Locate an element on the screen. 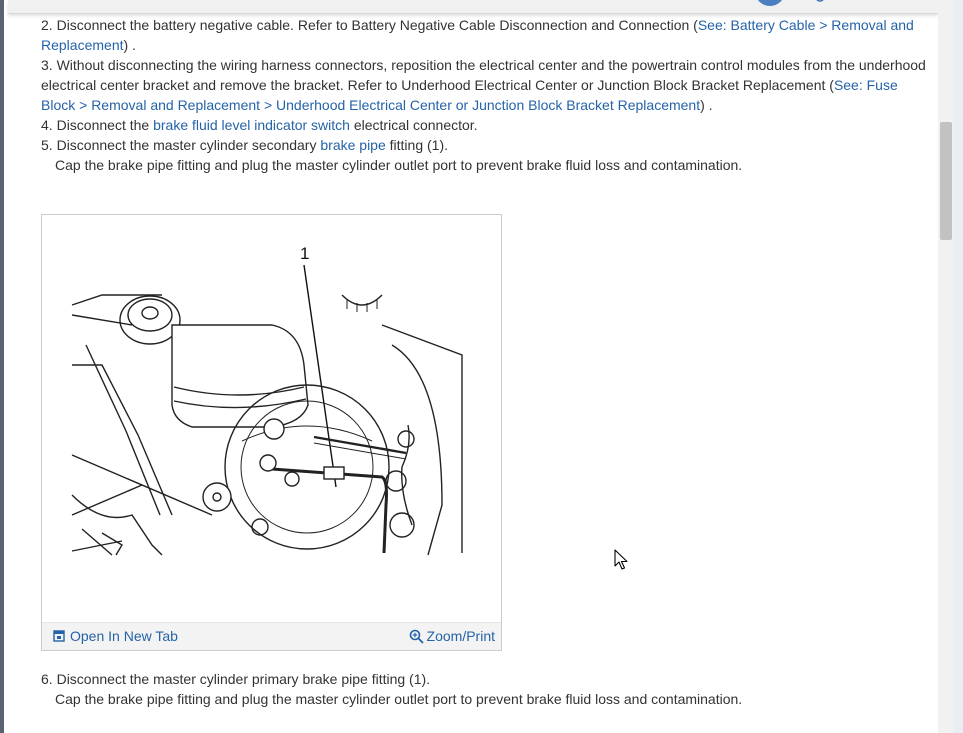 The width and height of the screenshot is (963, 733). step-number: 5. is located at coordinates (47, 145).